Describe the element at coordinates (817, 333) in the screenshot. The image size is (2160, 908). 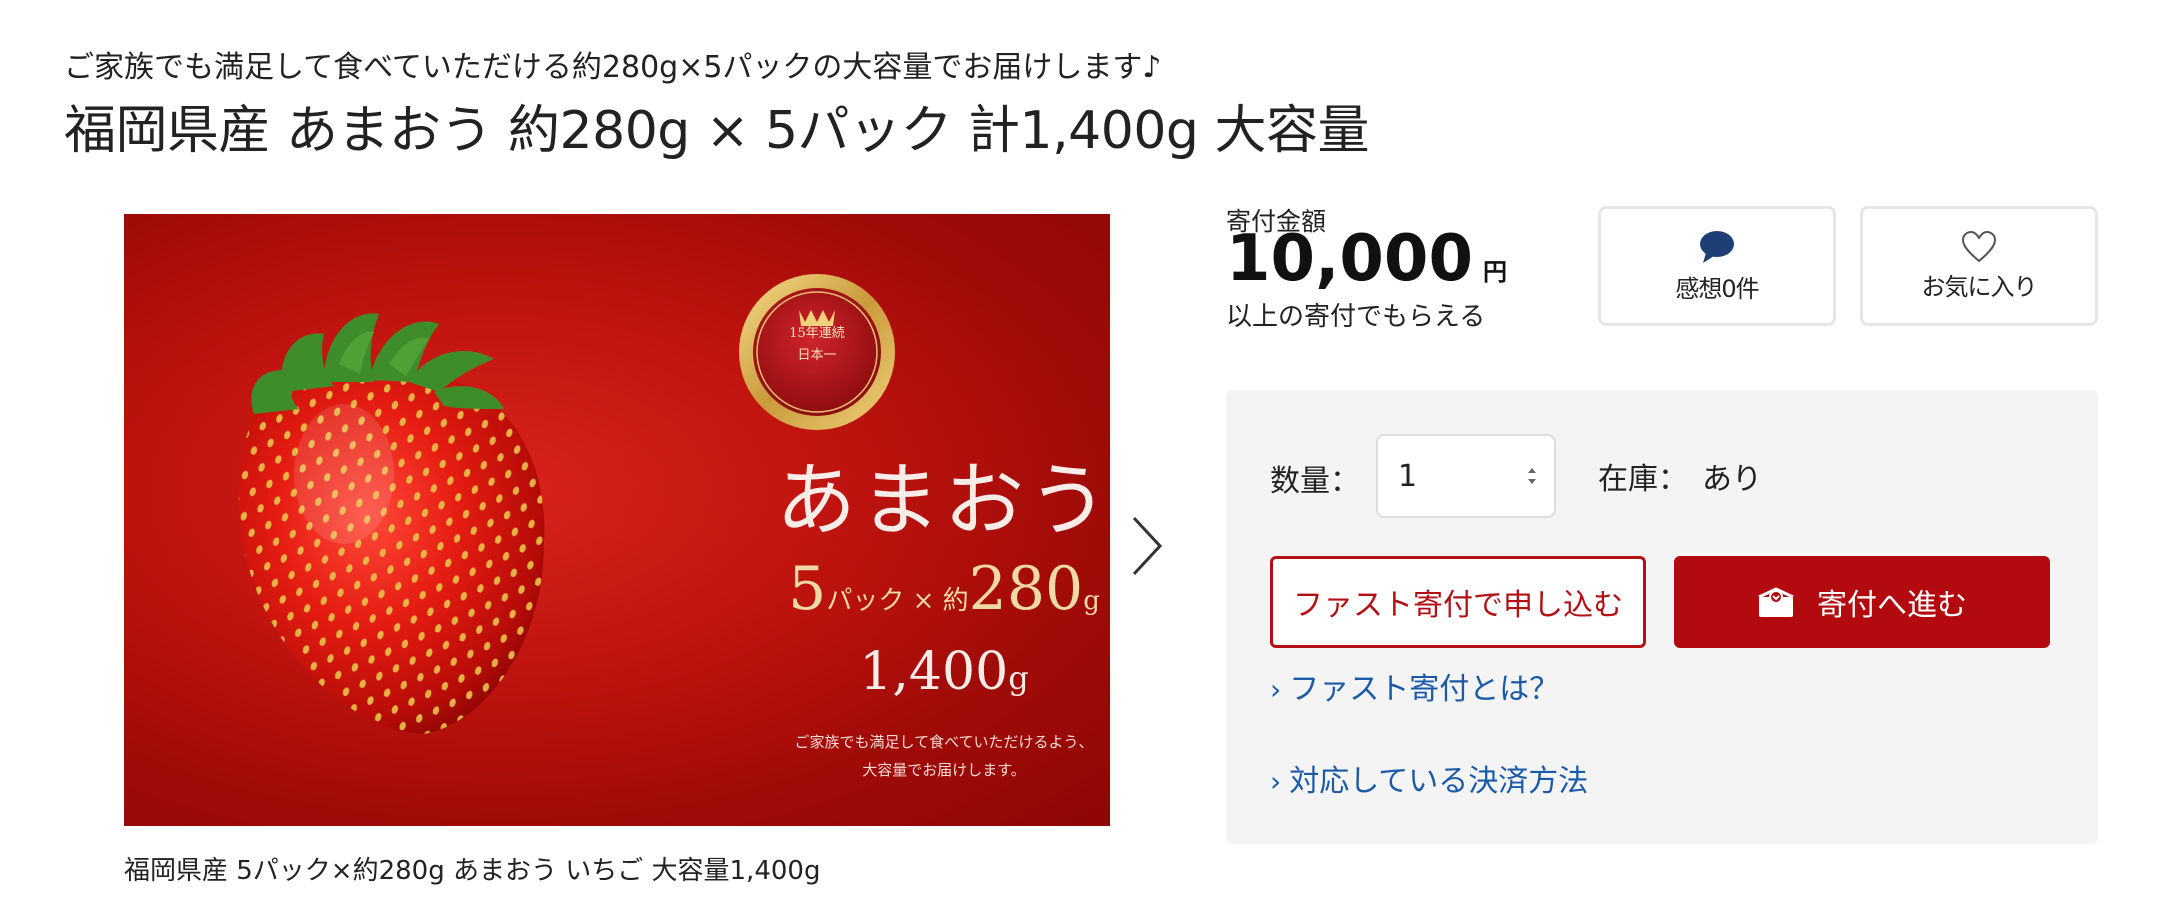
I see `badge-line1: 15年連続` at that location.